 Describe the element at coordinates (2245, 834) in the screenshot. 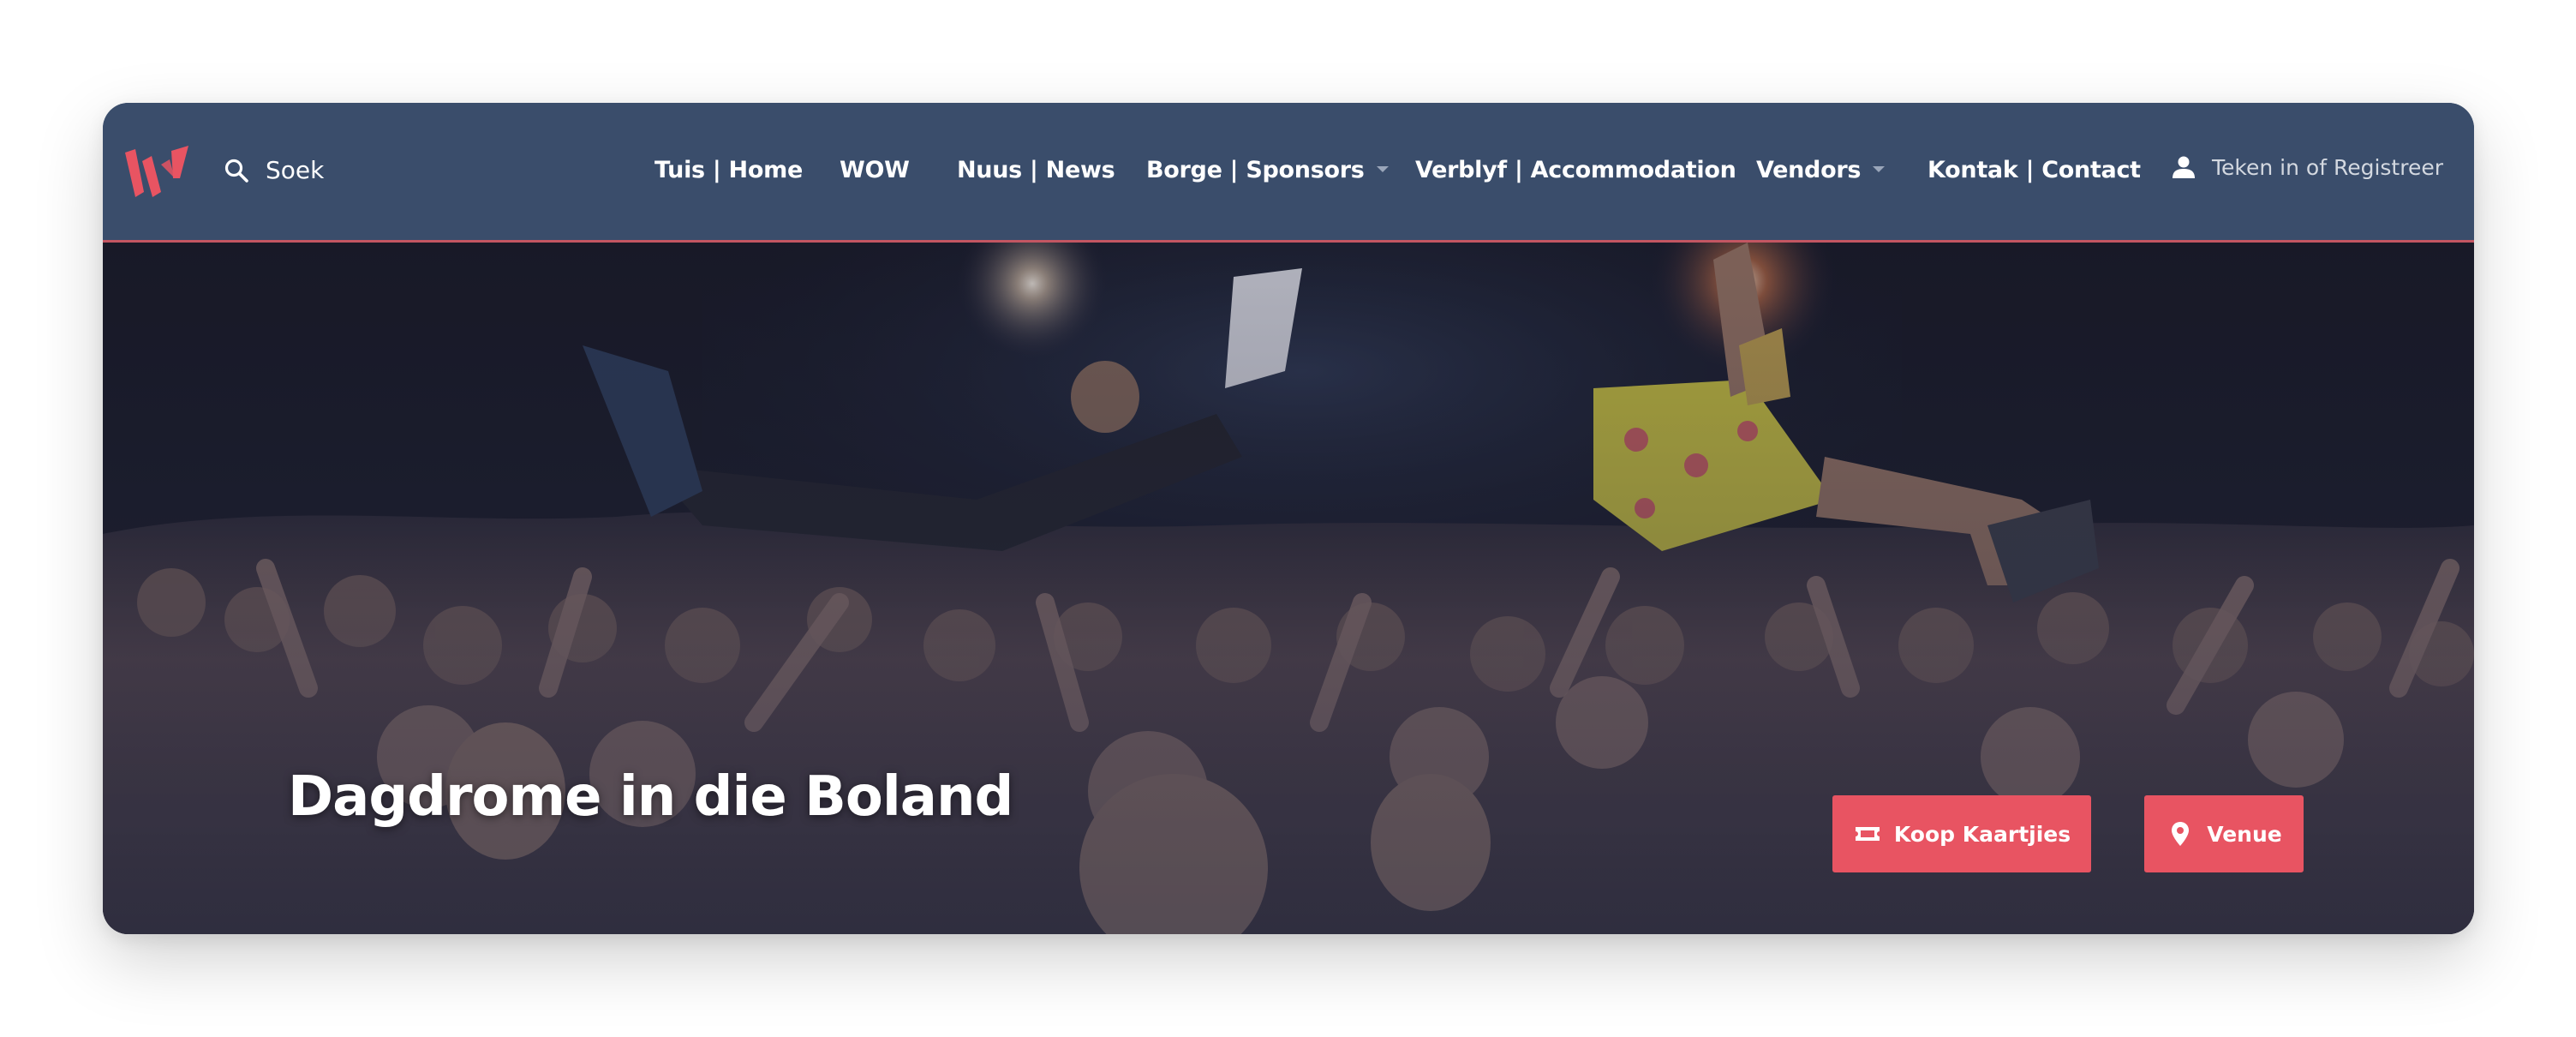

I see `venue-label: Venue` at that location.